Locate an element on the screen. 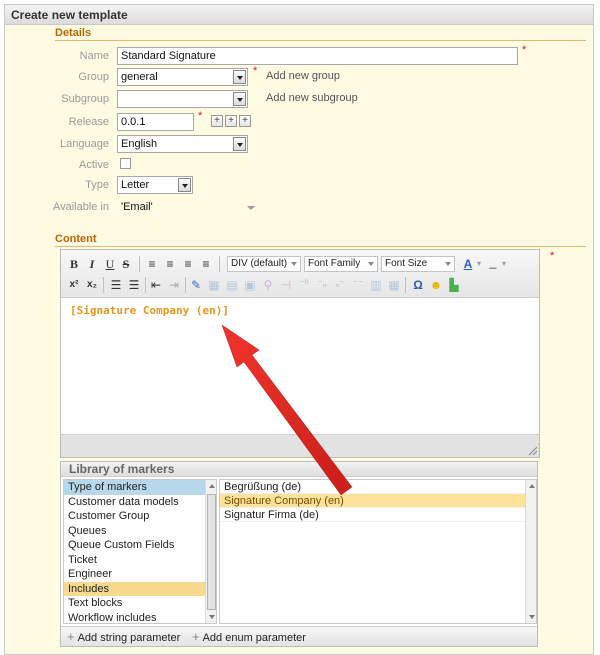 The height and width of the screenshot is (655, 600). font-family-combo-value: Font Family is located at coordinates (334, 263).